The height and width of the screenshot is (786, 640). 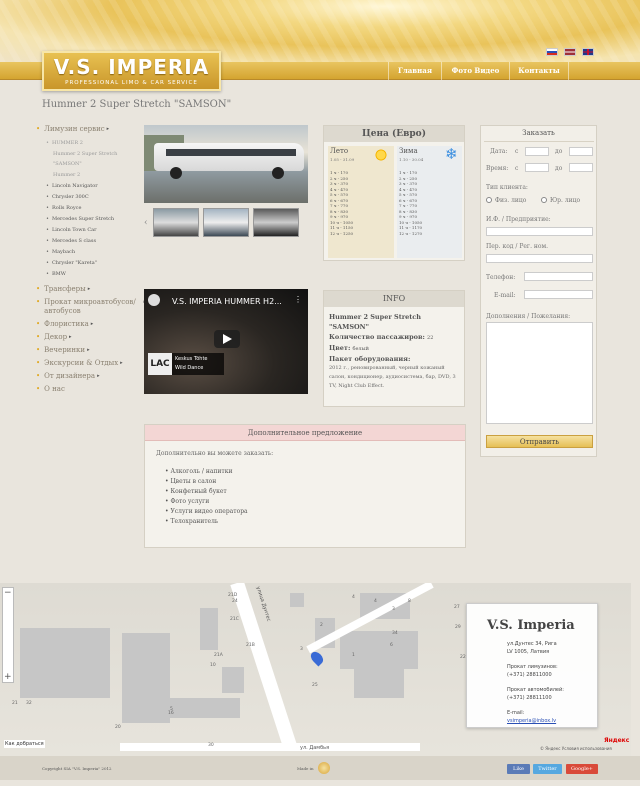 What do you see at coordinates (227, 339) in the screenshot?
I see `play-button` at bounding box center [227, 339].